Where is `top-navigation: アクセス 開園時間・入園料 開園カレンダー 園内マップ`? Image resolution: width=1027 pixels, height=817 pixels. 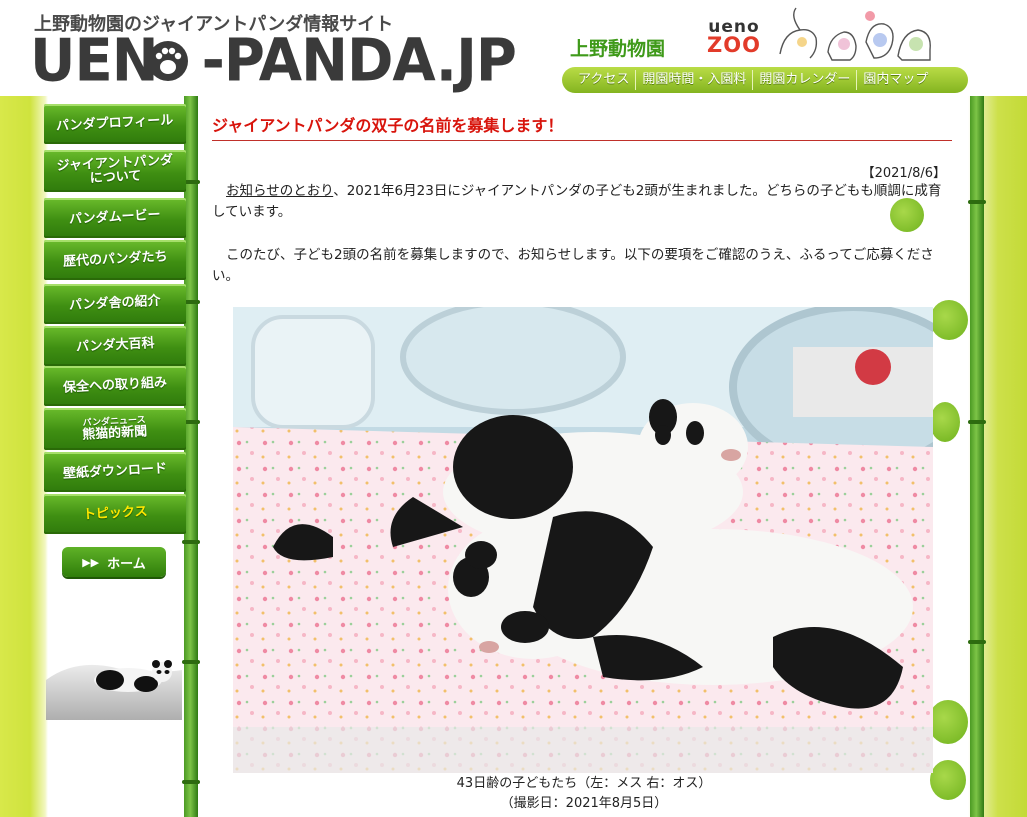
top-navigation: アクセス 開園時間・入園料 開園カレンダー 園内マップ is located at coordinates (765, 80).